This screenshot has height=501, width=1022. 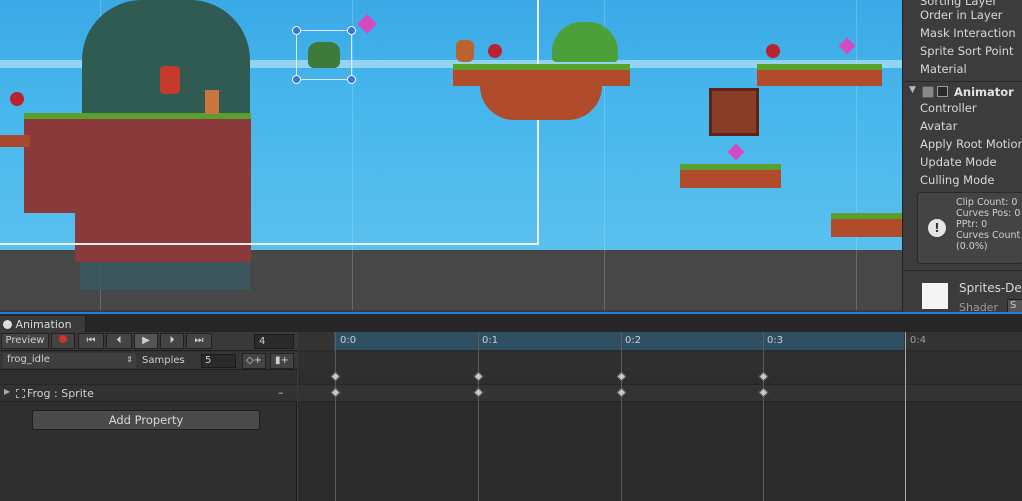 What do you see at coordinates (28, 359) in the screenshot?
I see `clip-name: frog_idle` at bounding box center [28, 359].